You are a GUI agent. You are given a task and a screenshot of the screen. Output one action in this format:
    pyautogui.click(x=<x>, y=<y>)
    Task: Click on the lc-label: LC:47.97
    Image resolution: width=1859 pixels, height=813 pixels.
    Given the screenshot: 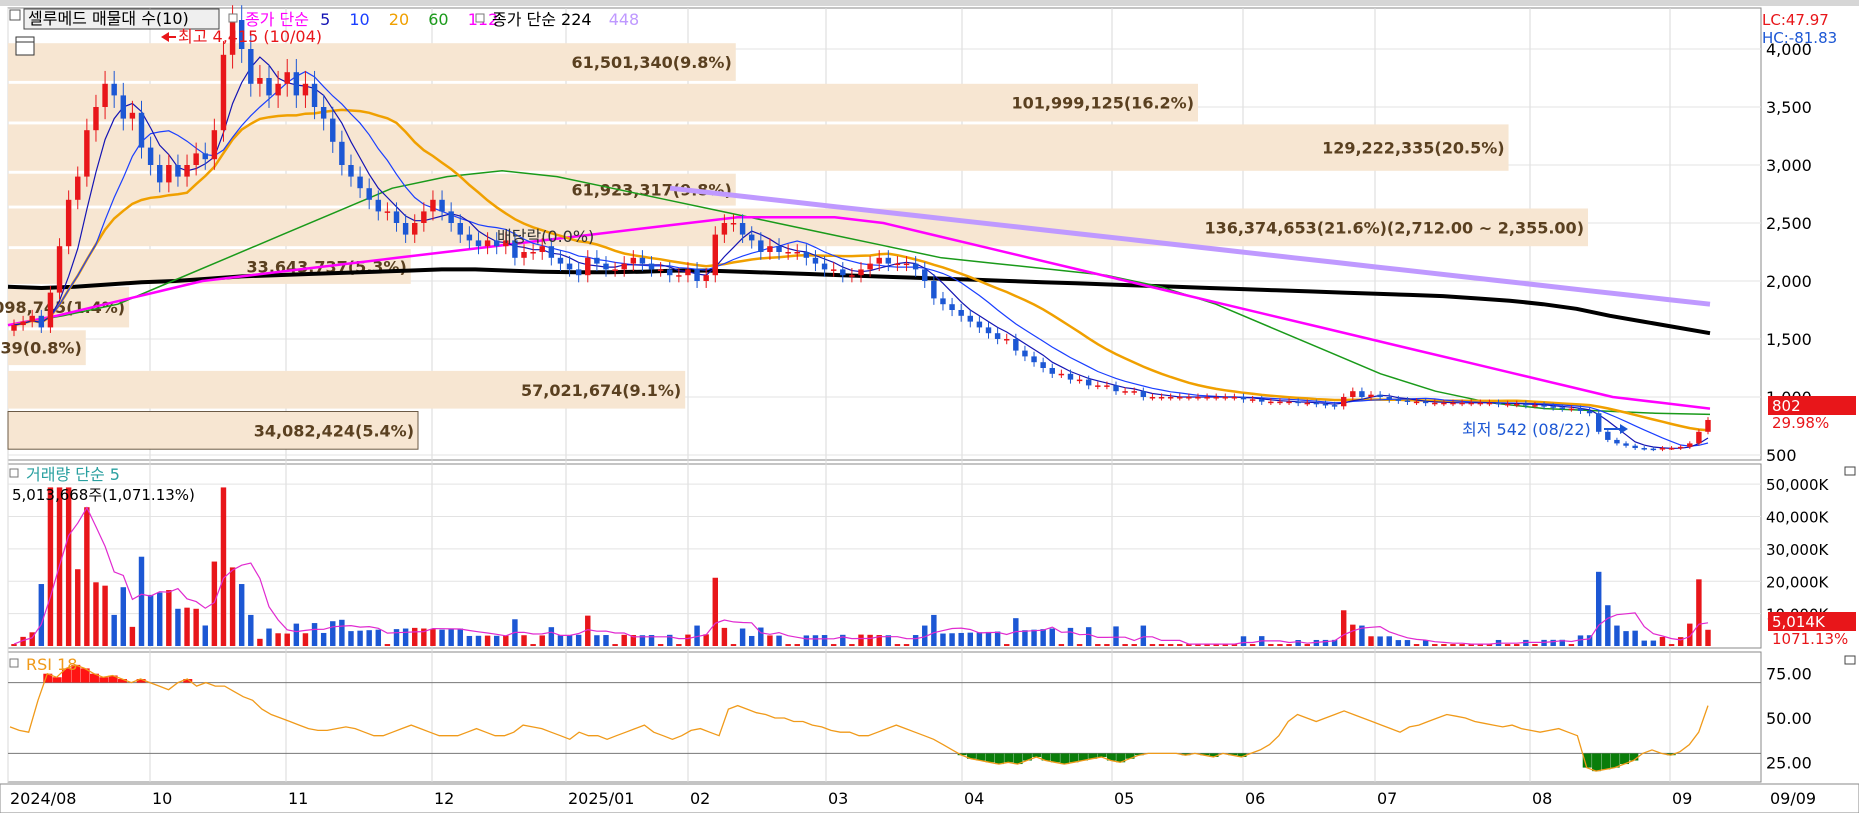 What is the action you would take?
    pyautogui.click(x=1795, y=20)
    